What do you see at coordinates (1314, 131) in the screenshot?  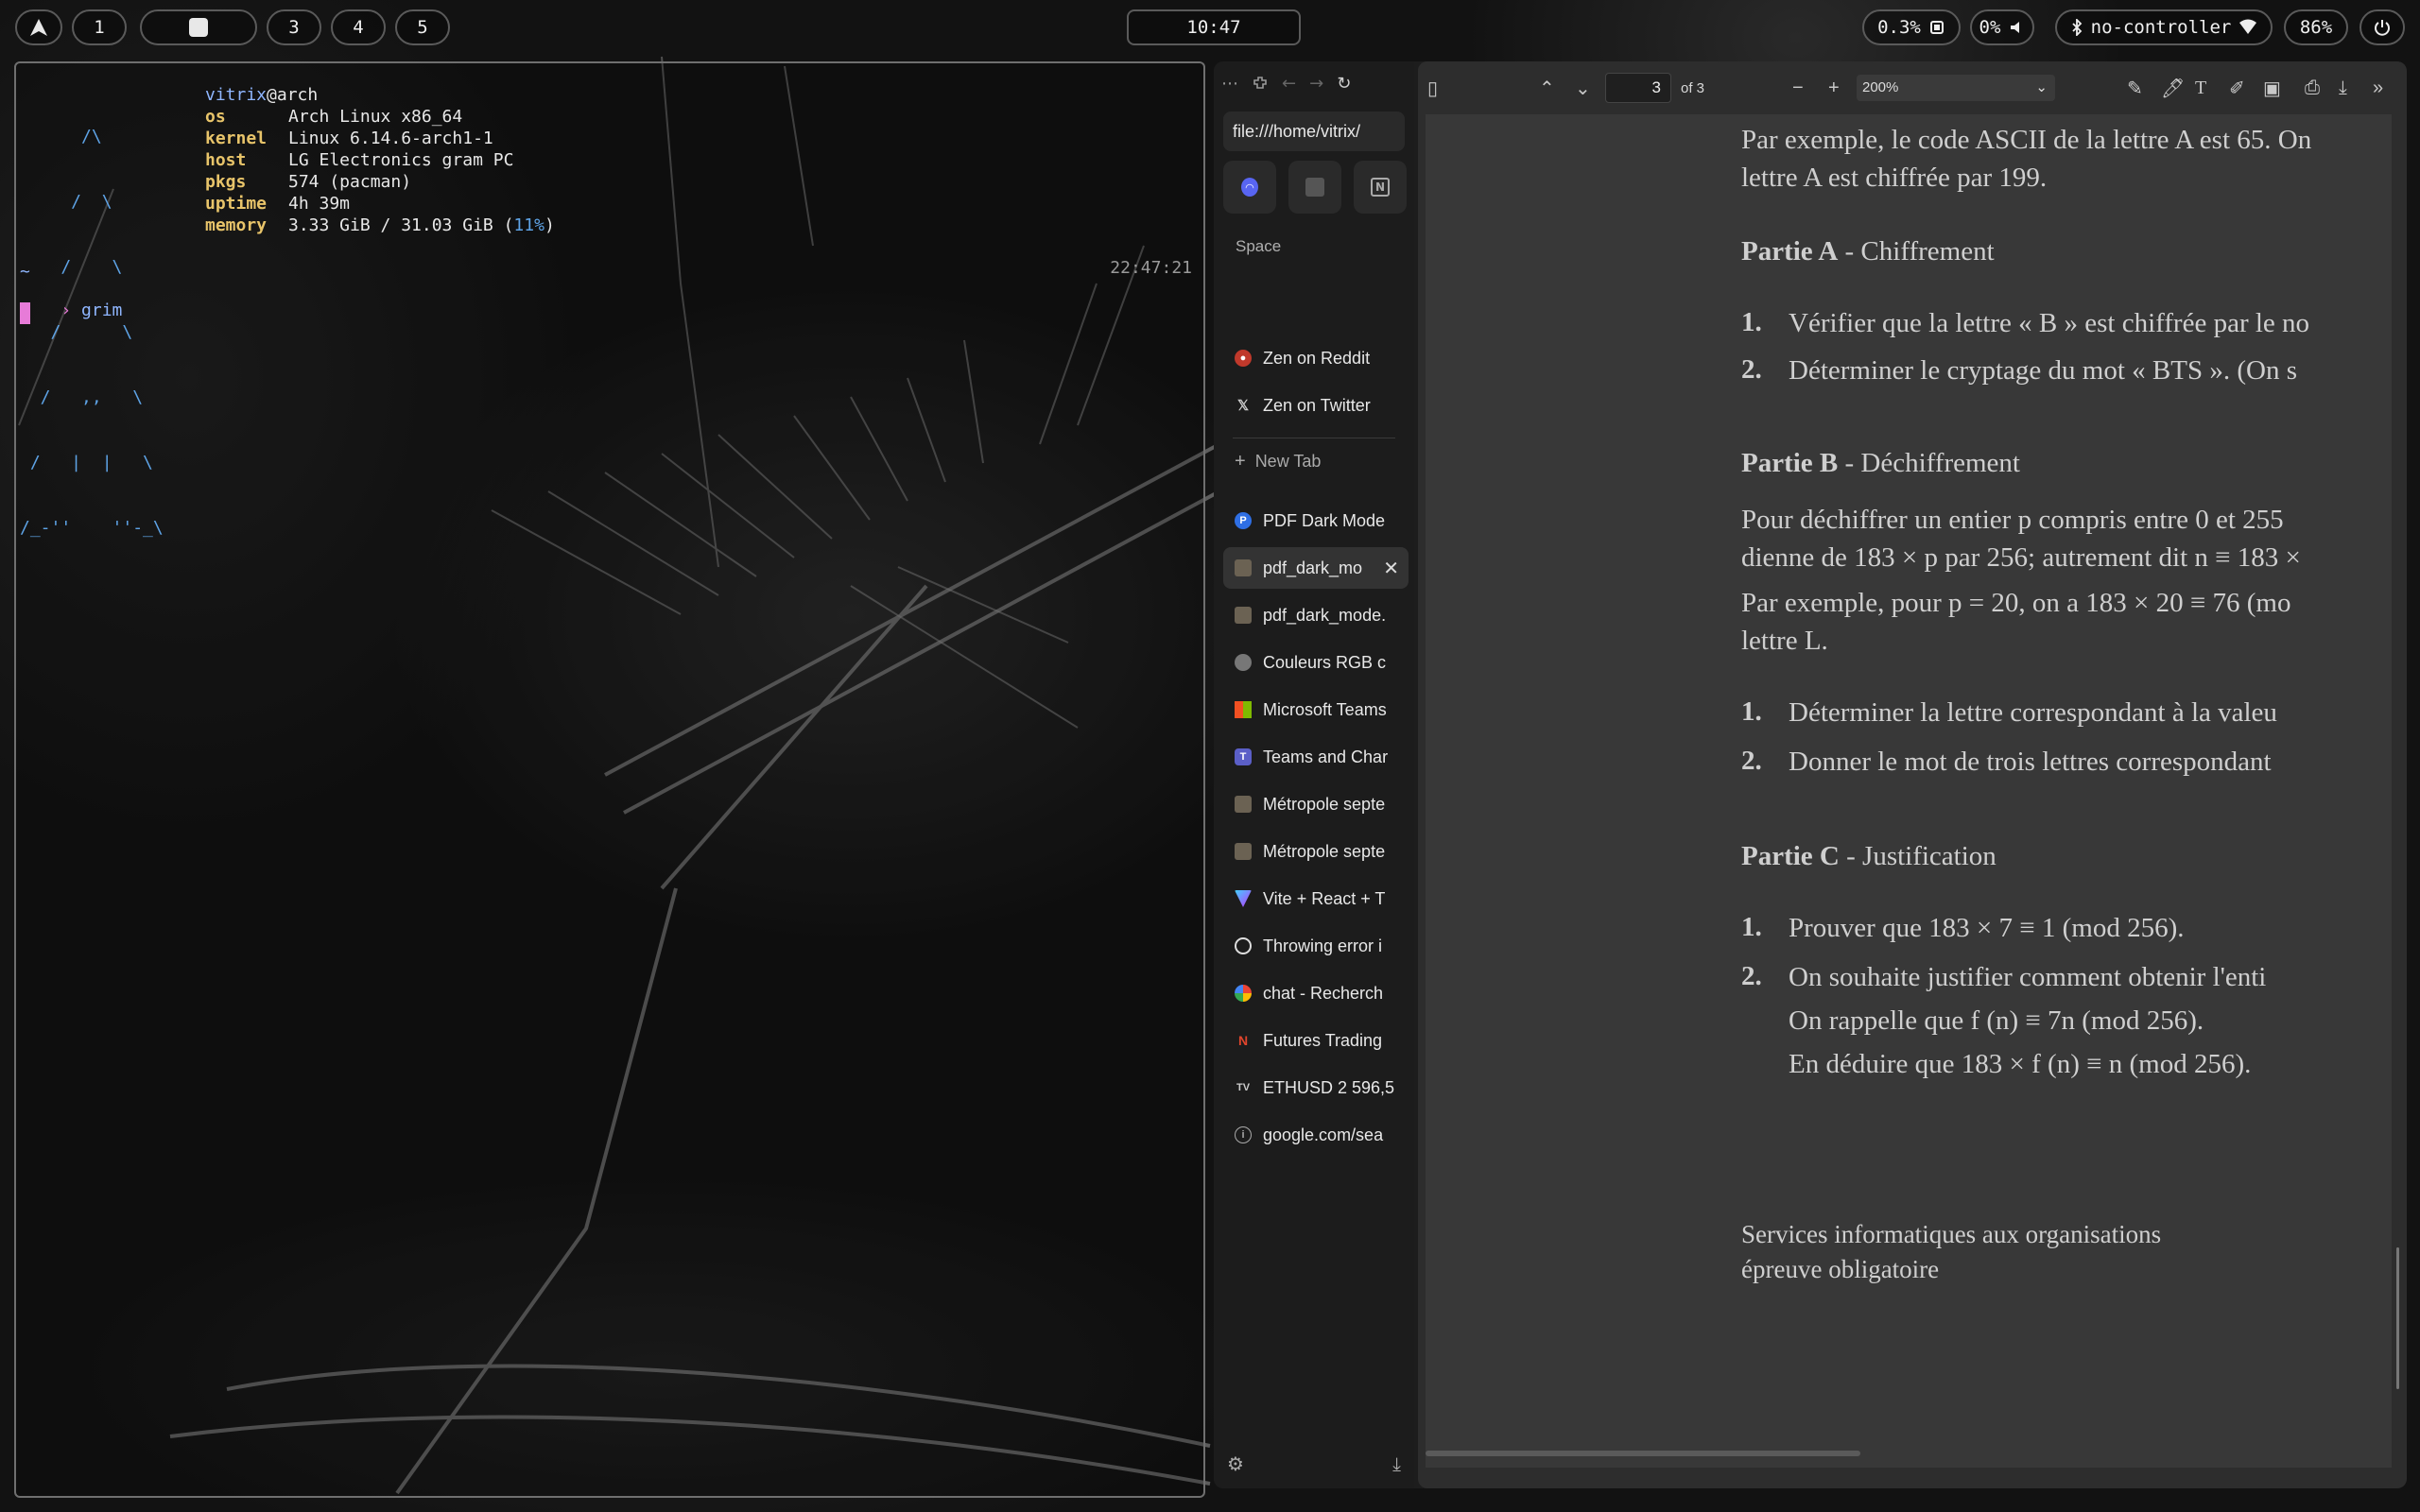 I see `url-bar: file:///home/vitrix/` at bounding box center [1314, 131].